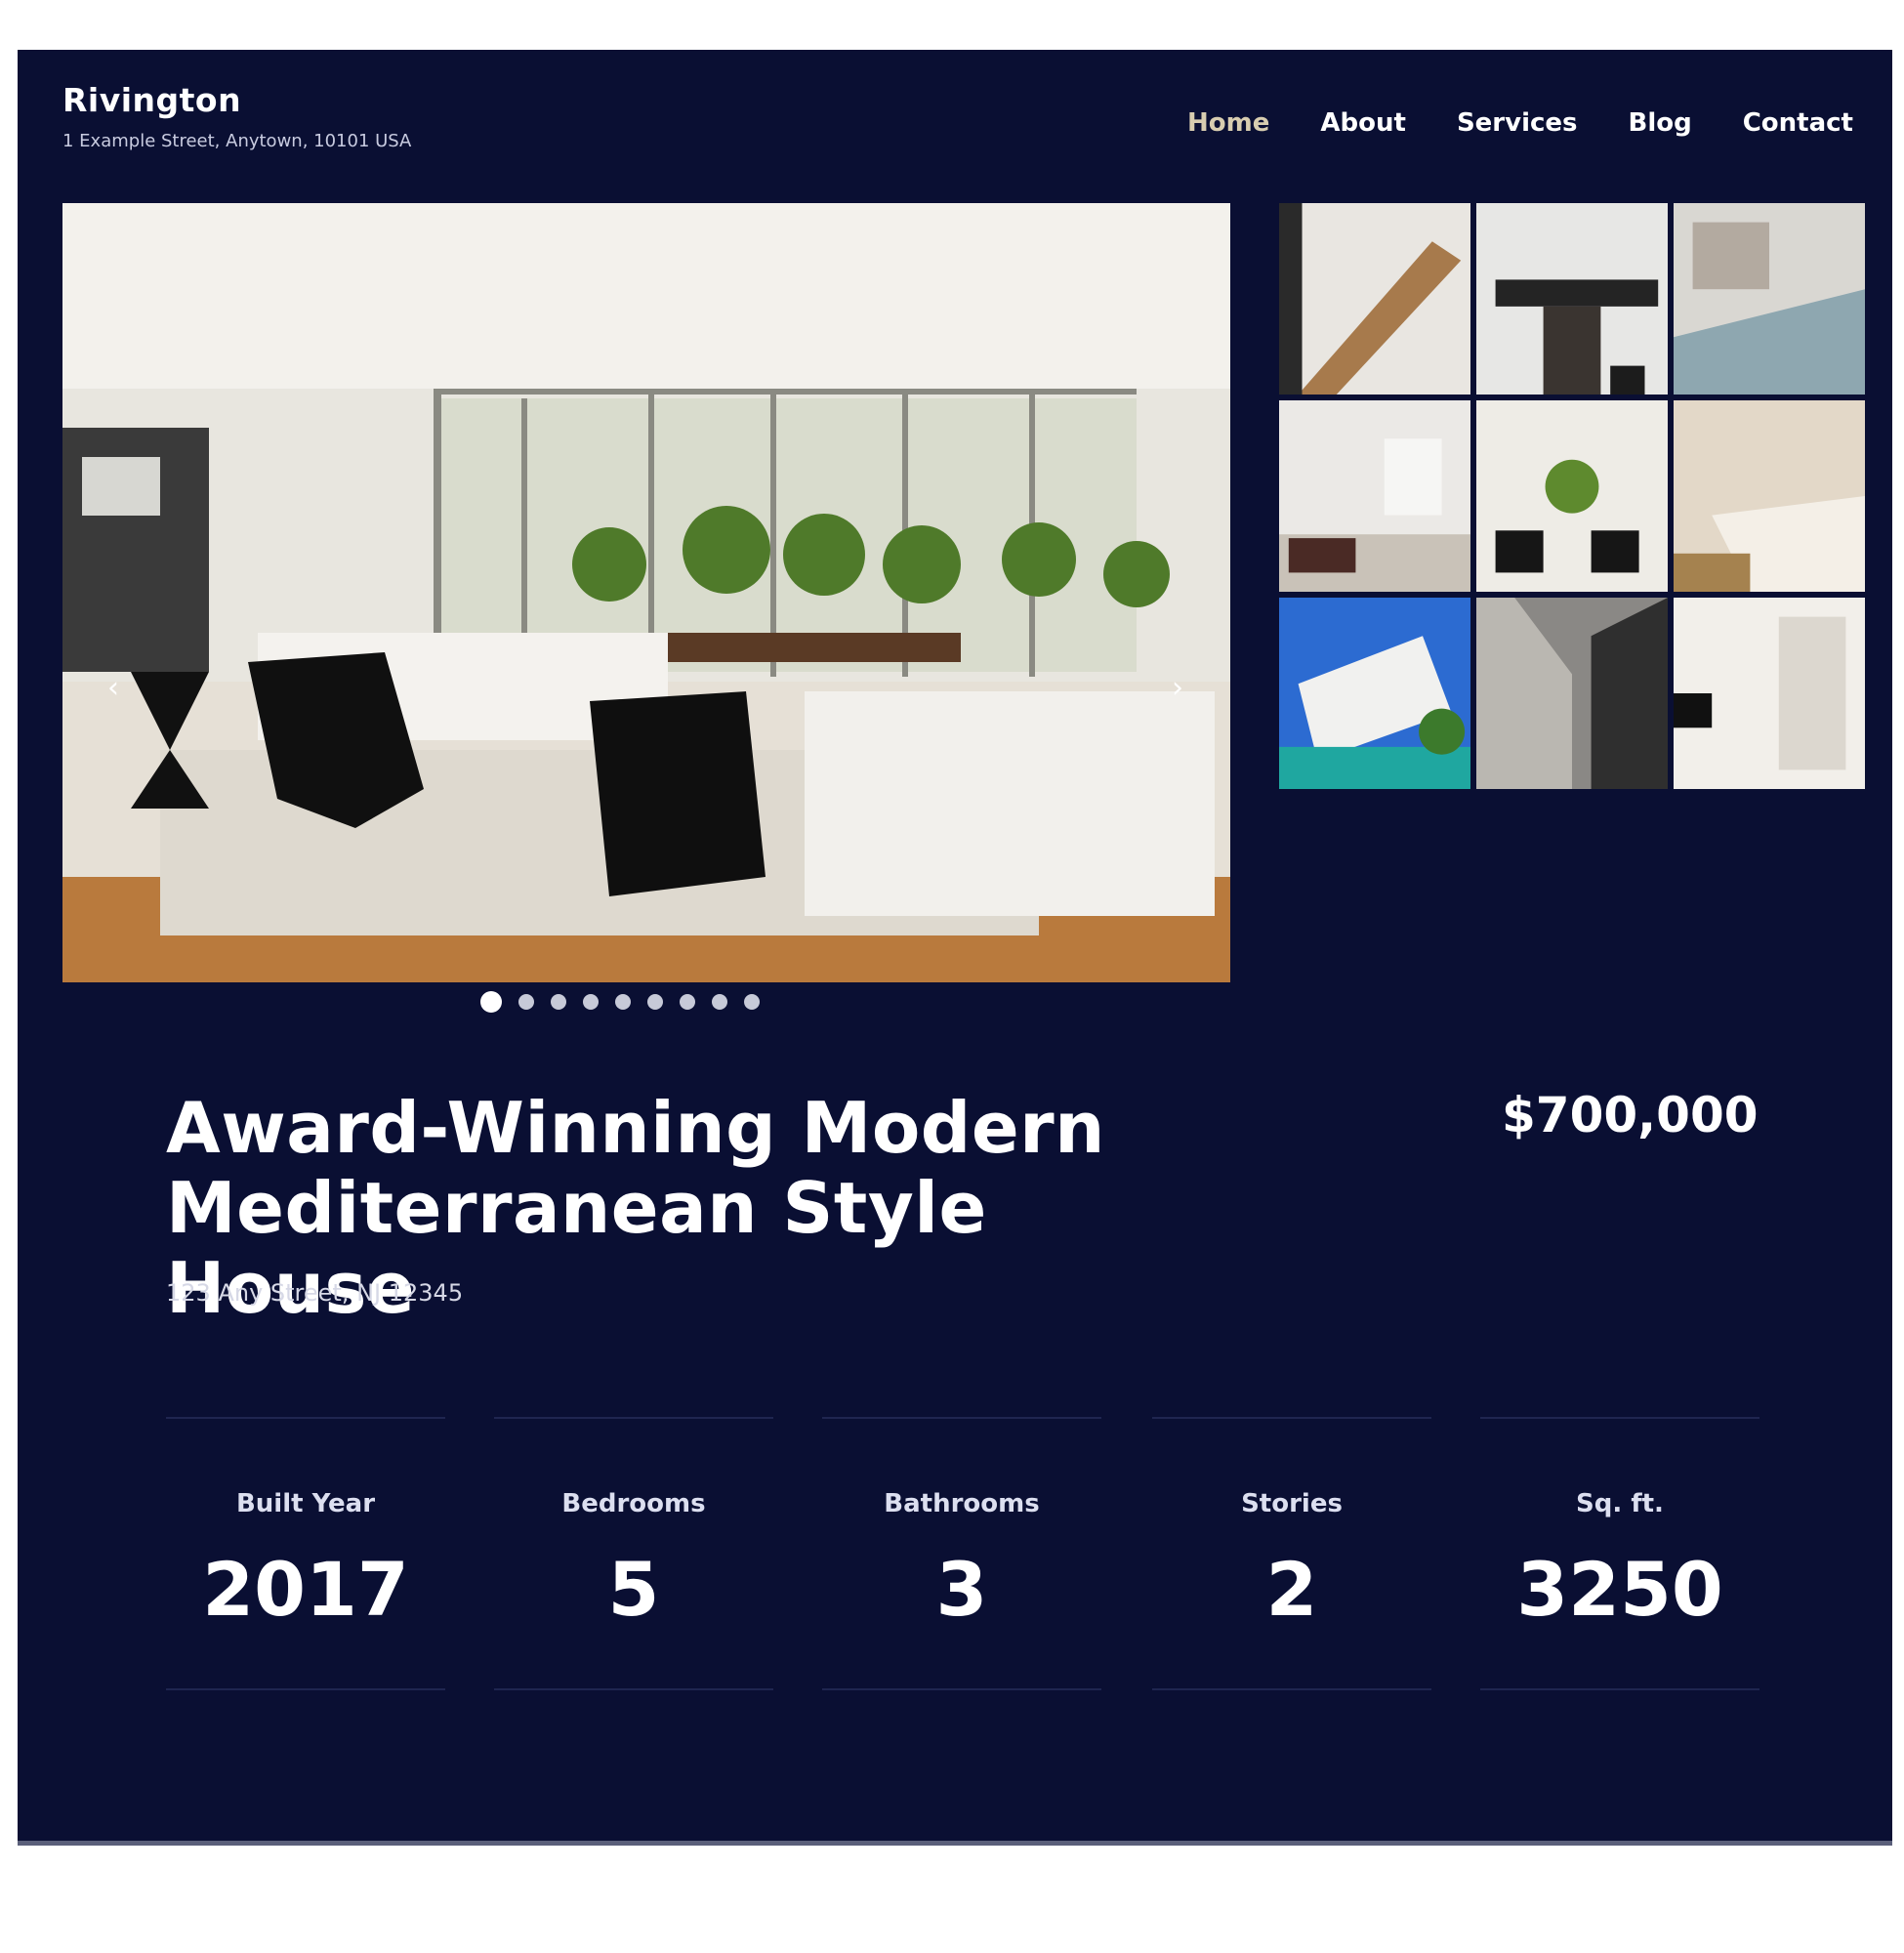  Describe the element at coordinates (1660, 123) in the screenshot. I see `nav-blog: Blog` at that location.